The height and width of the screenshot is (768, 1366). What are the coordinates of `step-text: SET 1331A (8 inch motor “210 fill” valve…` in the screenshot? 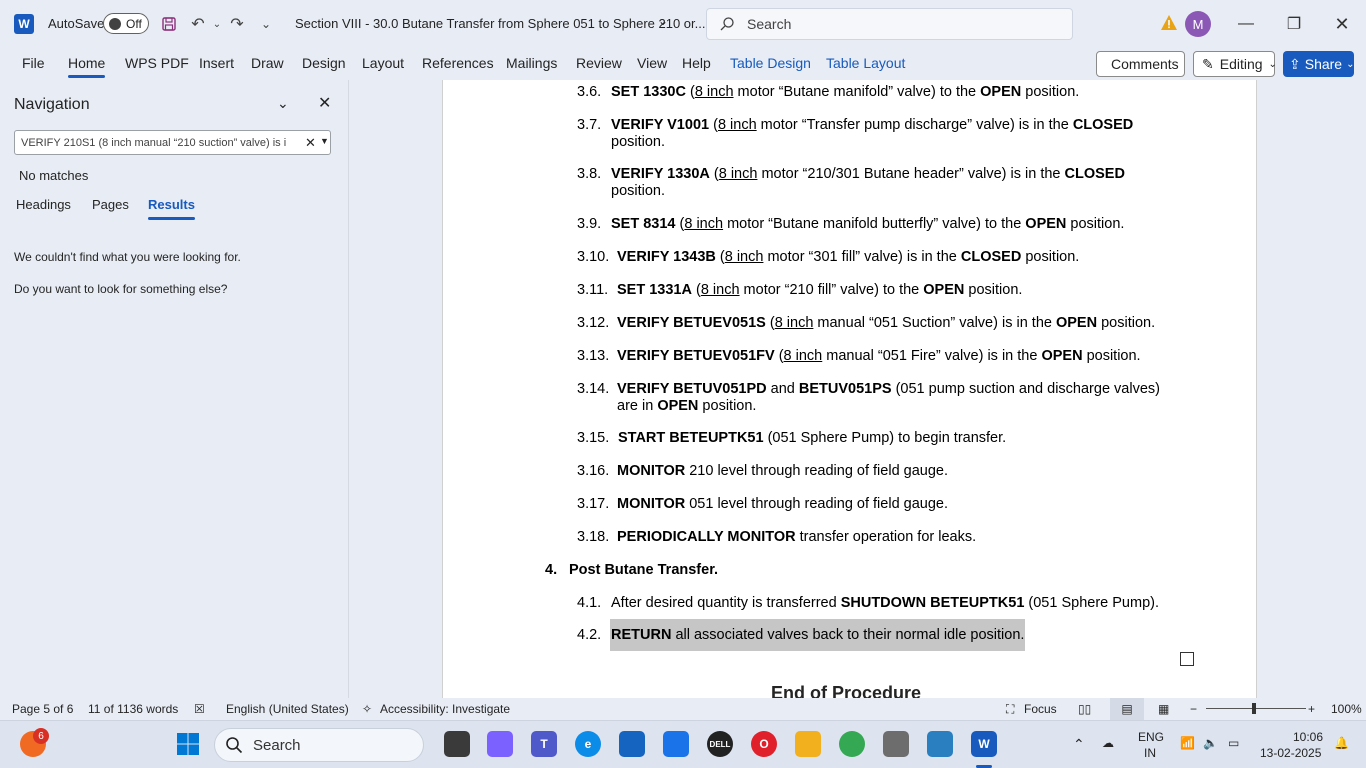 It's located at (820, 290).